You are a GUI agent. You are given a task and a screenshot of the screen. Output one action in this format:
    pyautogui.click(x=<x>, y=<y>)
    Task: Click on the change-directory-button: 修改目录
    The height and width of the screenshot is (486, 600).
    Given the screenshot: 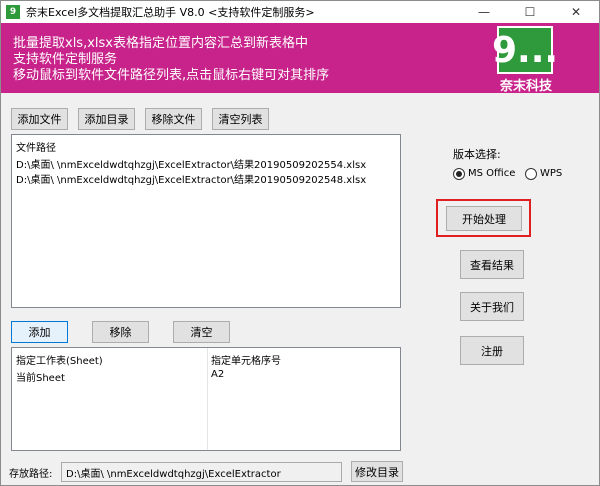 What is the action you would take?
    pyautogui.click(x=377, y=471)
    